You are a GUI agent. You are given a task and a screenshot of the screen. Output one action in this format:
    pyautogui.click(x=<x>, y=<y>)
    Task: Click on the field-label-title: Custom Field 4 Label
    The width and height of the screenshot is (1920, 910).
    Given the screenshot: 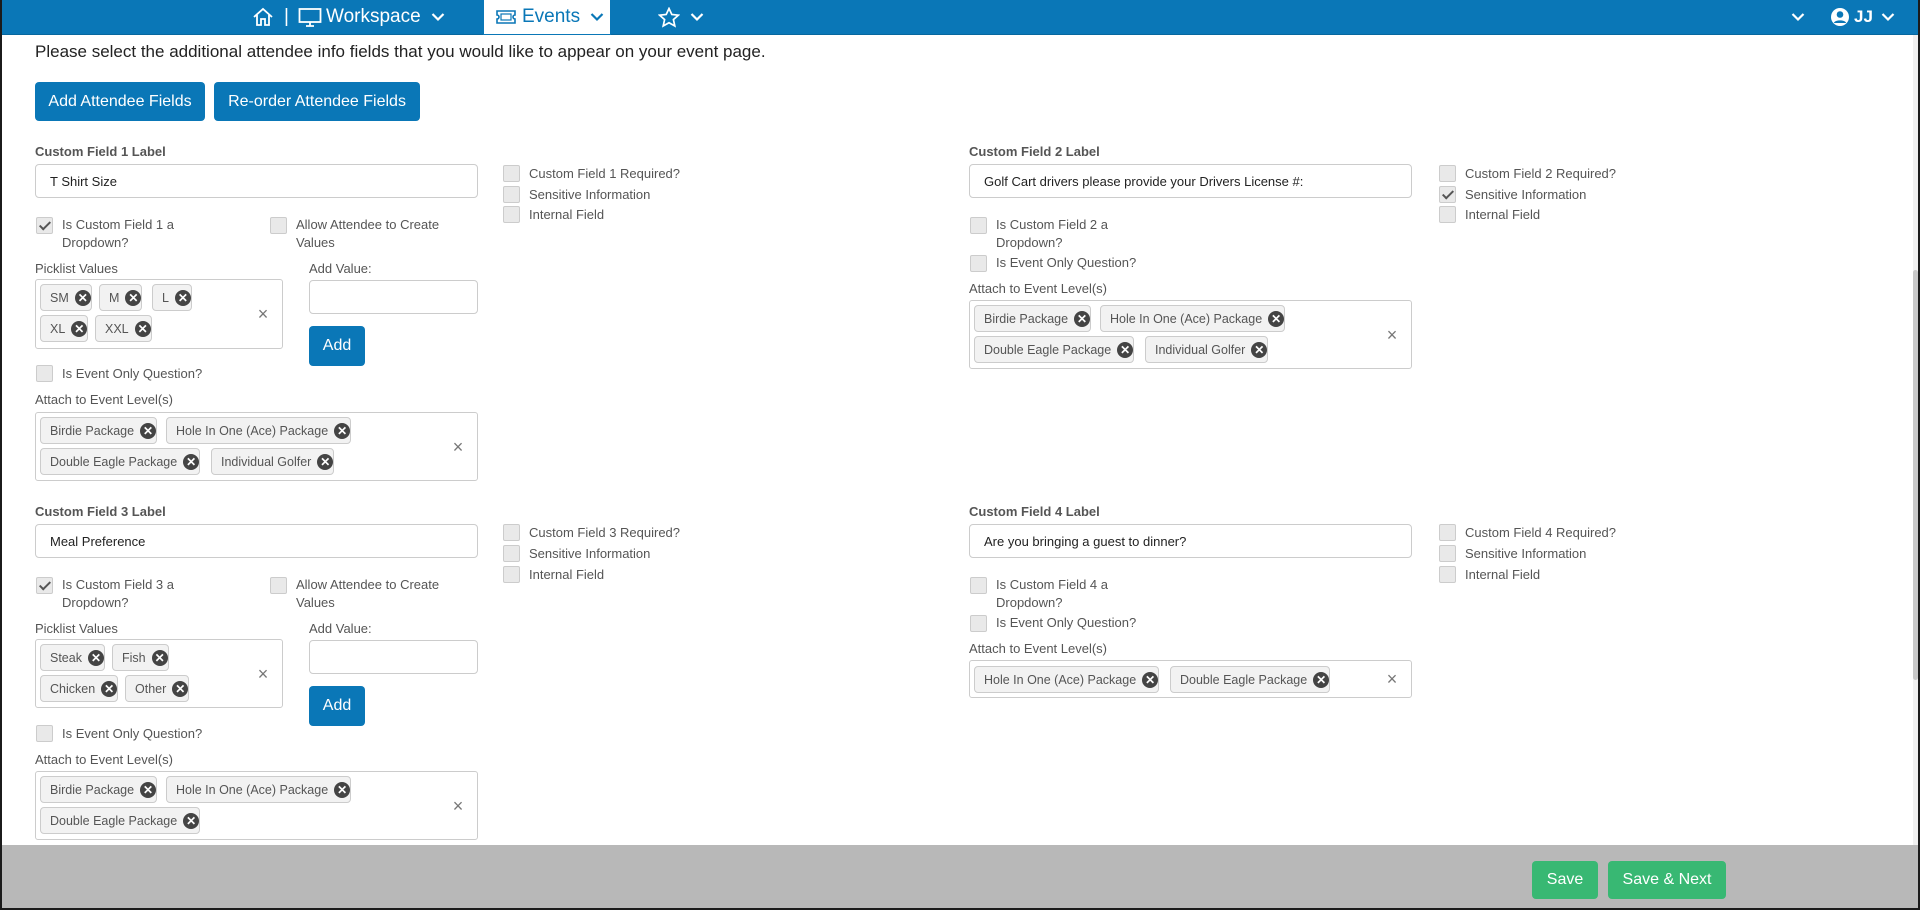 What is the action you would take?
    pyautogui.click(x=1034, y=511)
    